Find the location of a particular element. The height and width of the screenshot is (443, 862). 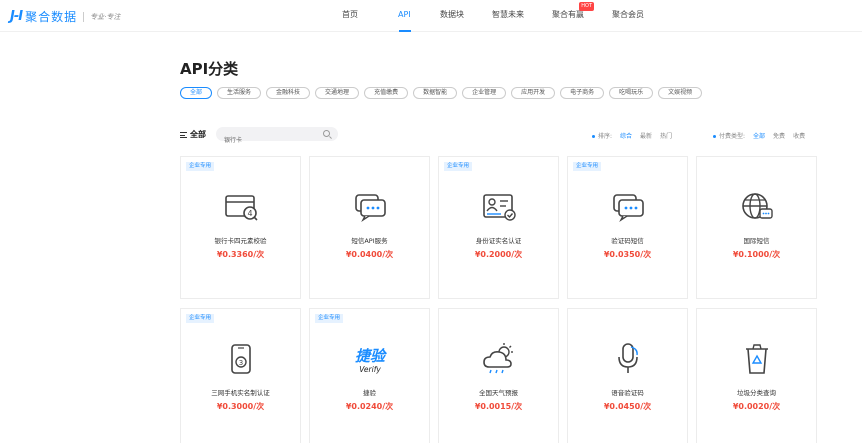

api-name: 身份证实名认证 is located at coordinates (498, 241).